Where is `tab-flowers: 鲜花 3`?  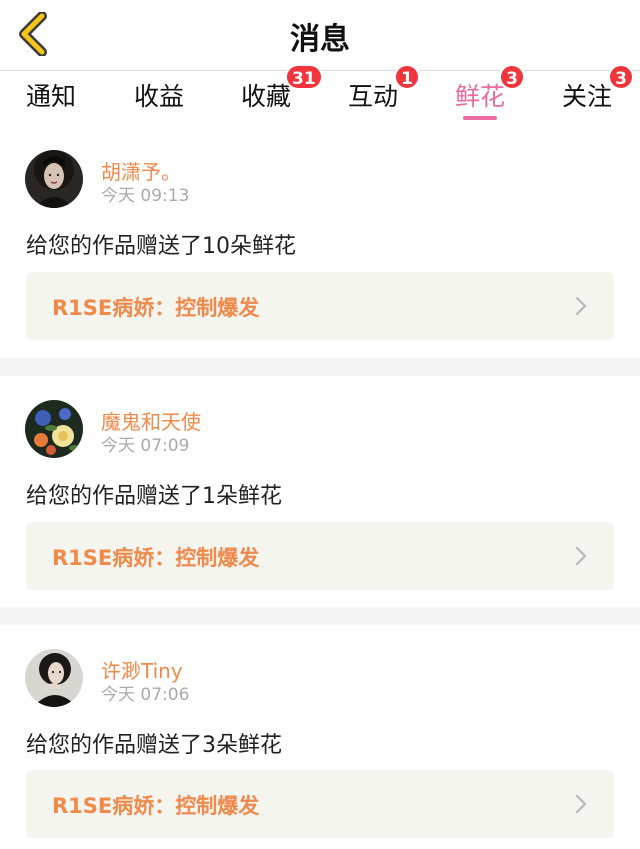 tab-flowers: 鲜花 3 is located at coordinates (490, 92).